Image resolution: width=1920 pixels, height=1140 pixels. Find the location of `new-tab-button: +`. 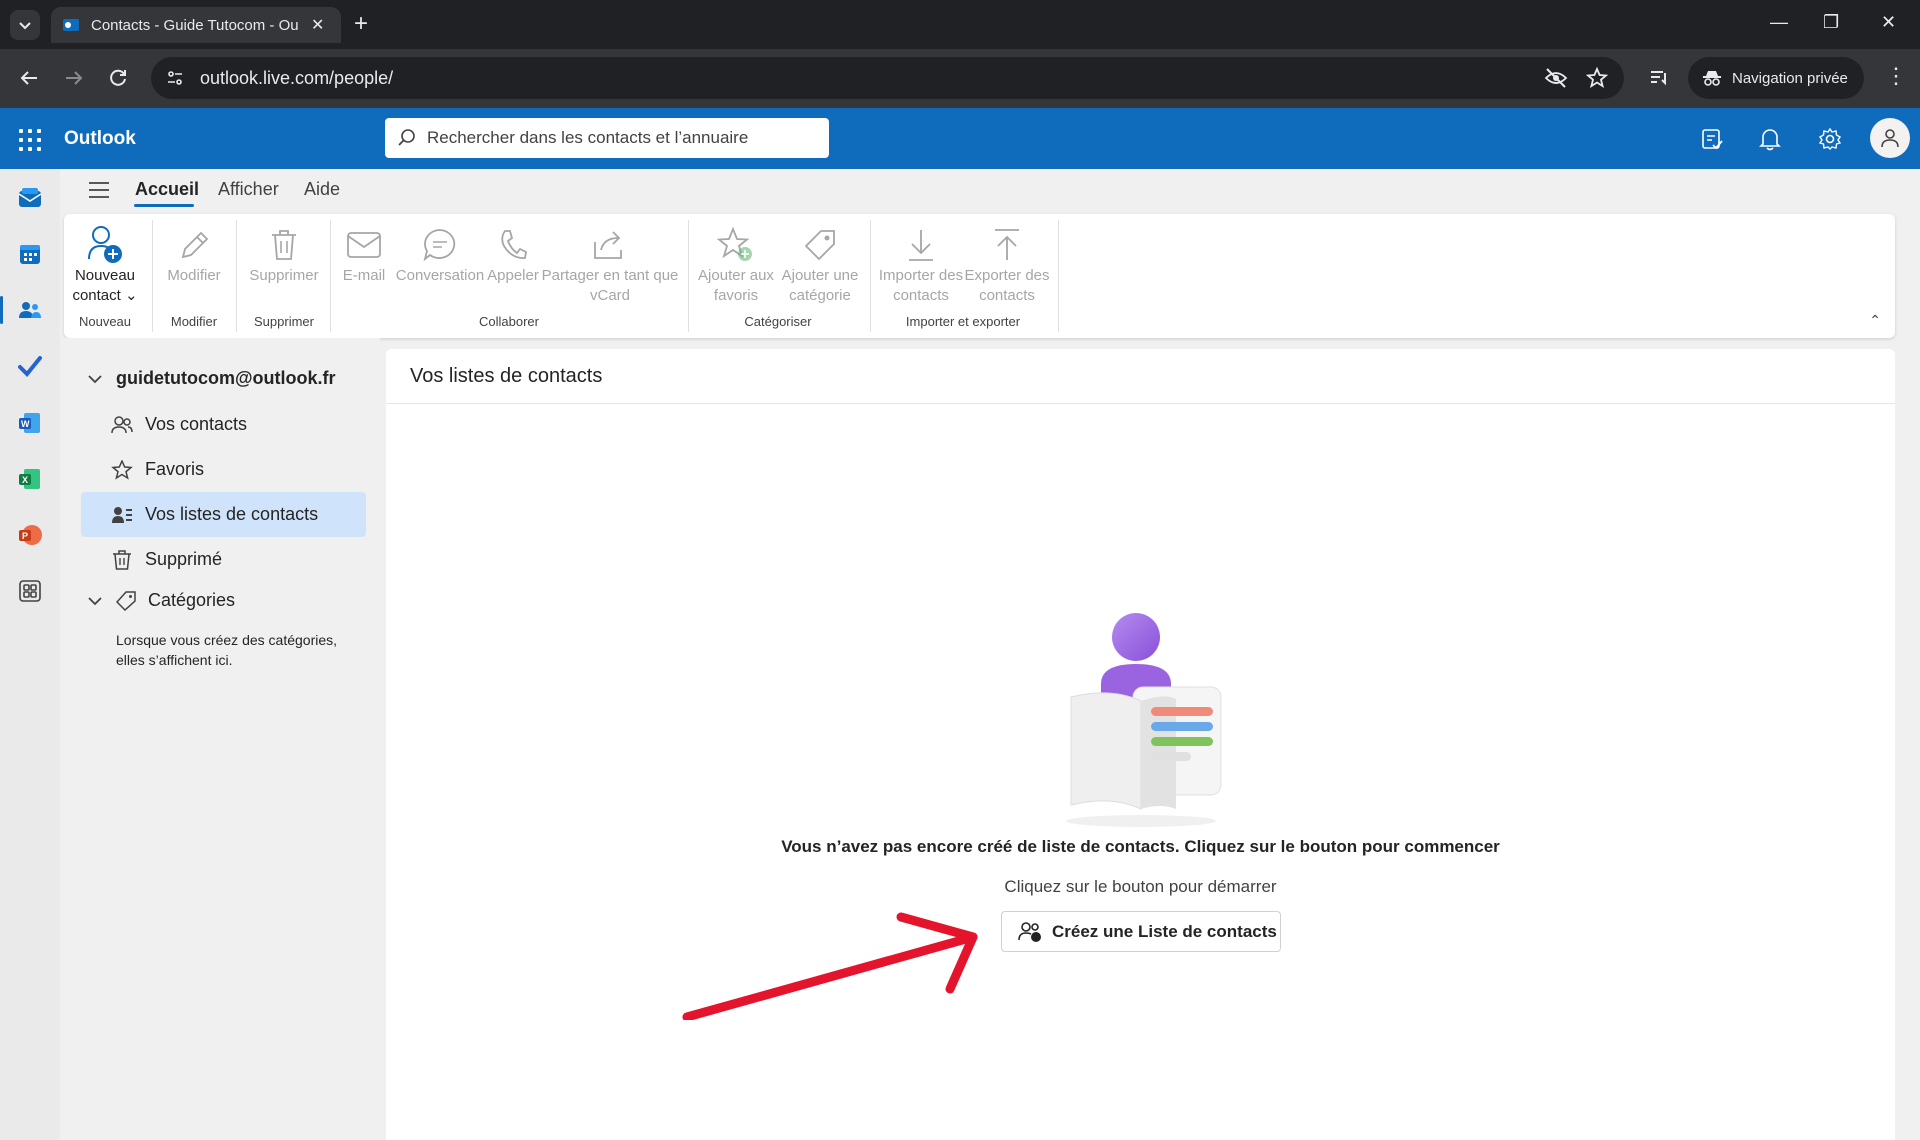

new-tab-button: + is located at coordinates (361, 24).